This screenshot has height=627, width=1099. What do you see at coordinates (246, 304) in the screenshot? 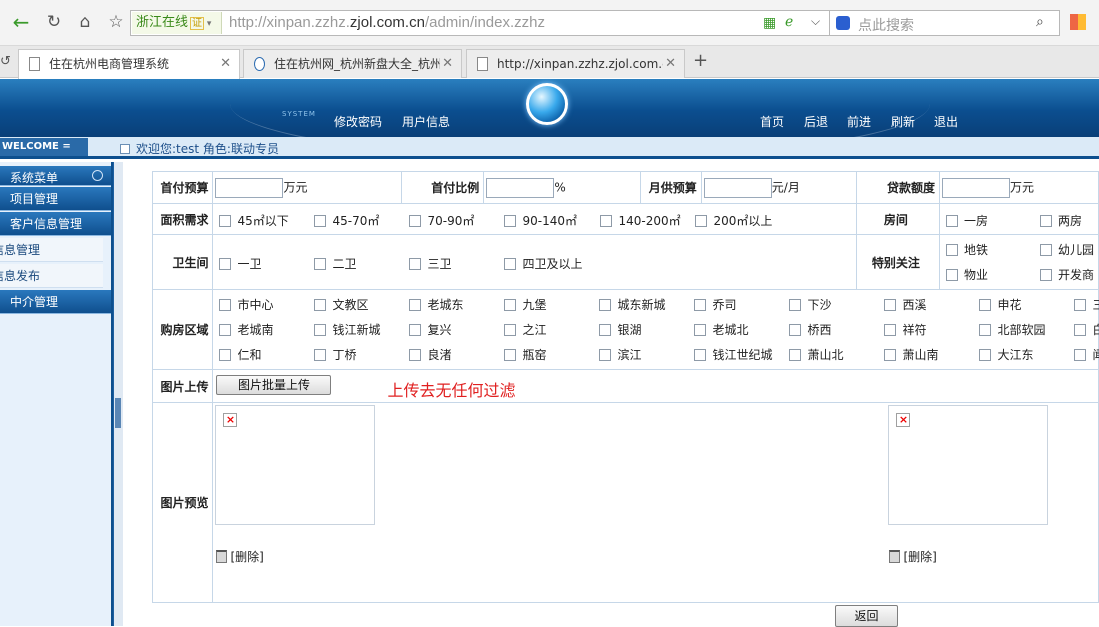
I see `district-option: 市中心` at bounding box center [246, 304].